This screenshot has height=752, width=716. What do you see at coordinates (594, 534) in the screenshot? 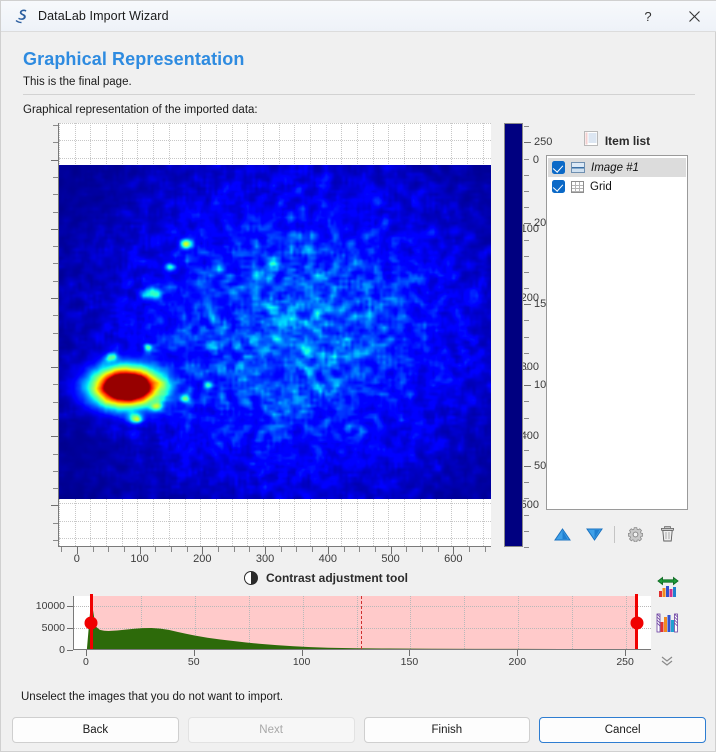
I see `move-down-button` at bounding box center [594, 534].